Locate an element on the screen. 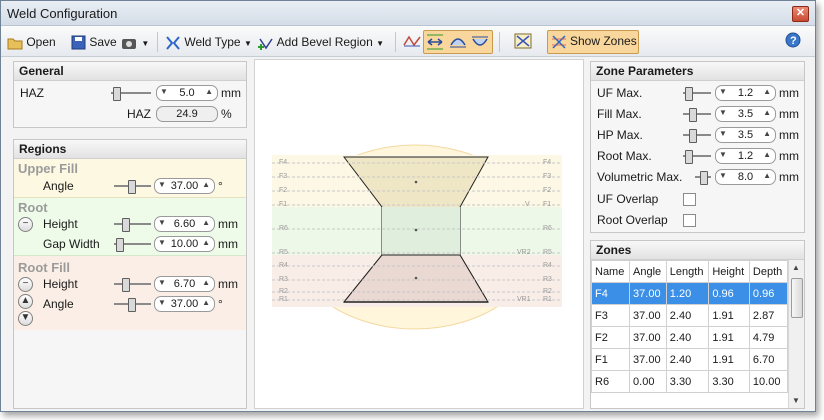 The image size is (824, 420). uf-max-label: UF Max. is located at coordinates (620, 93).